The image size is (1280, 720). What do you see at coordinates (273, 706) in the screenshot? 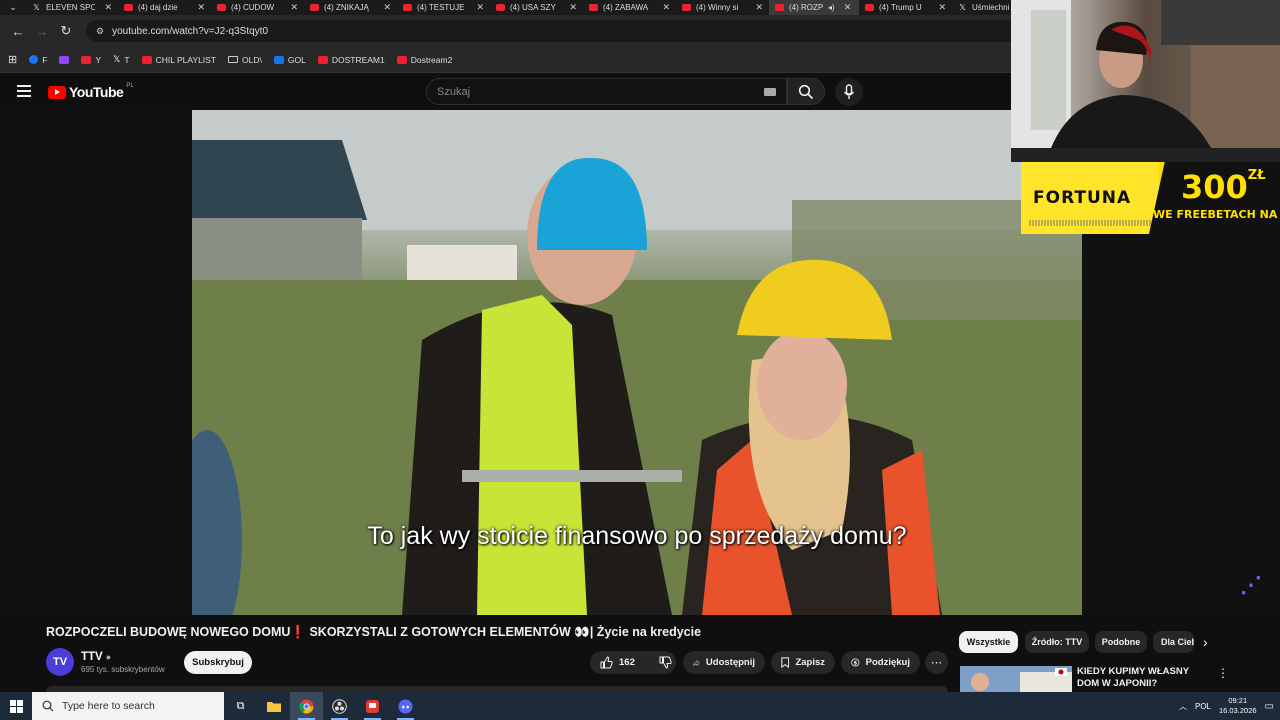
I see `file-explorer-button` at bounding box center [273, 706].